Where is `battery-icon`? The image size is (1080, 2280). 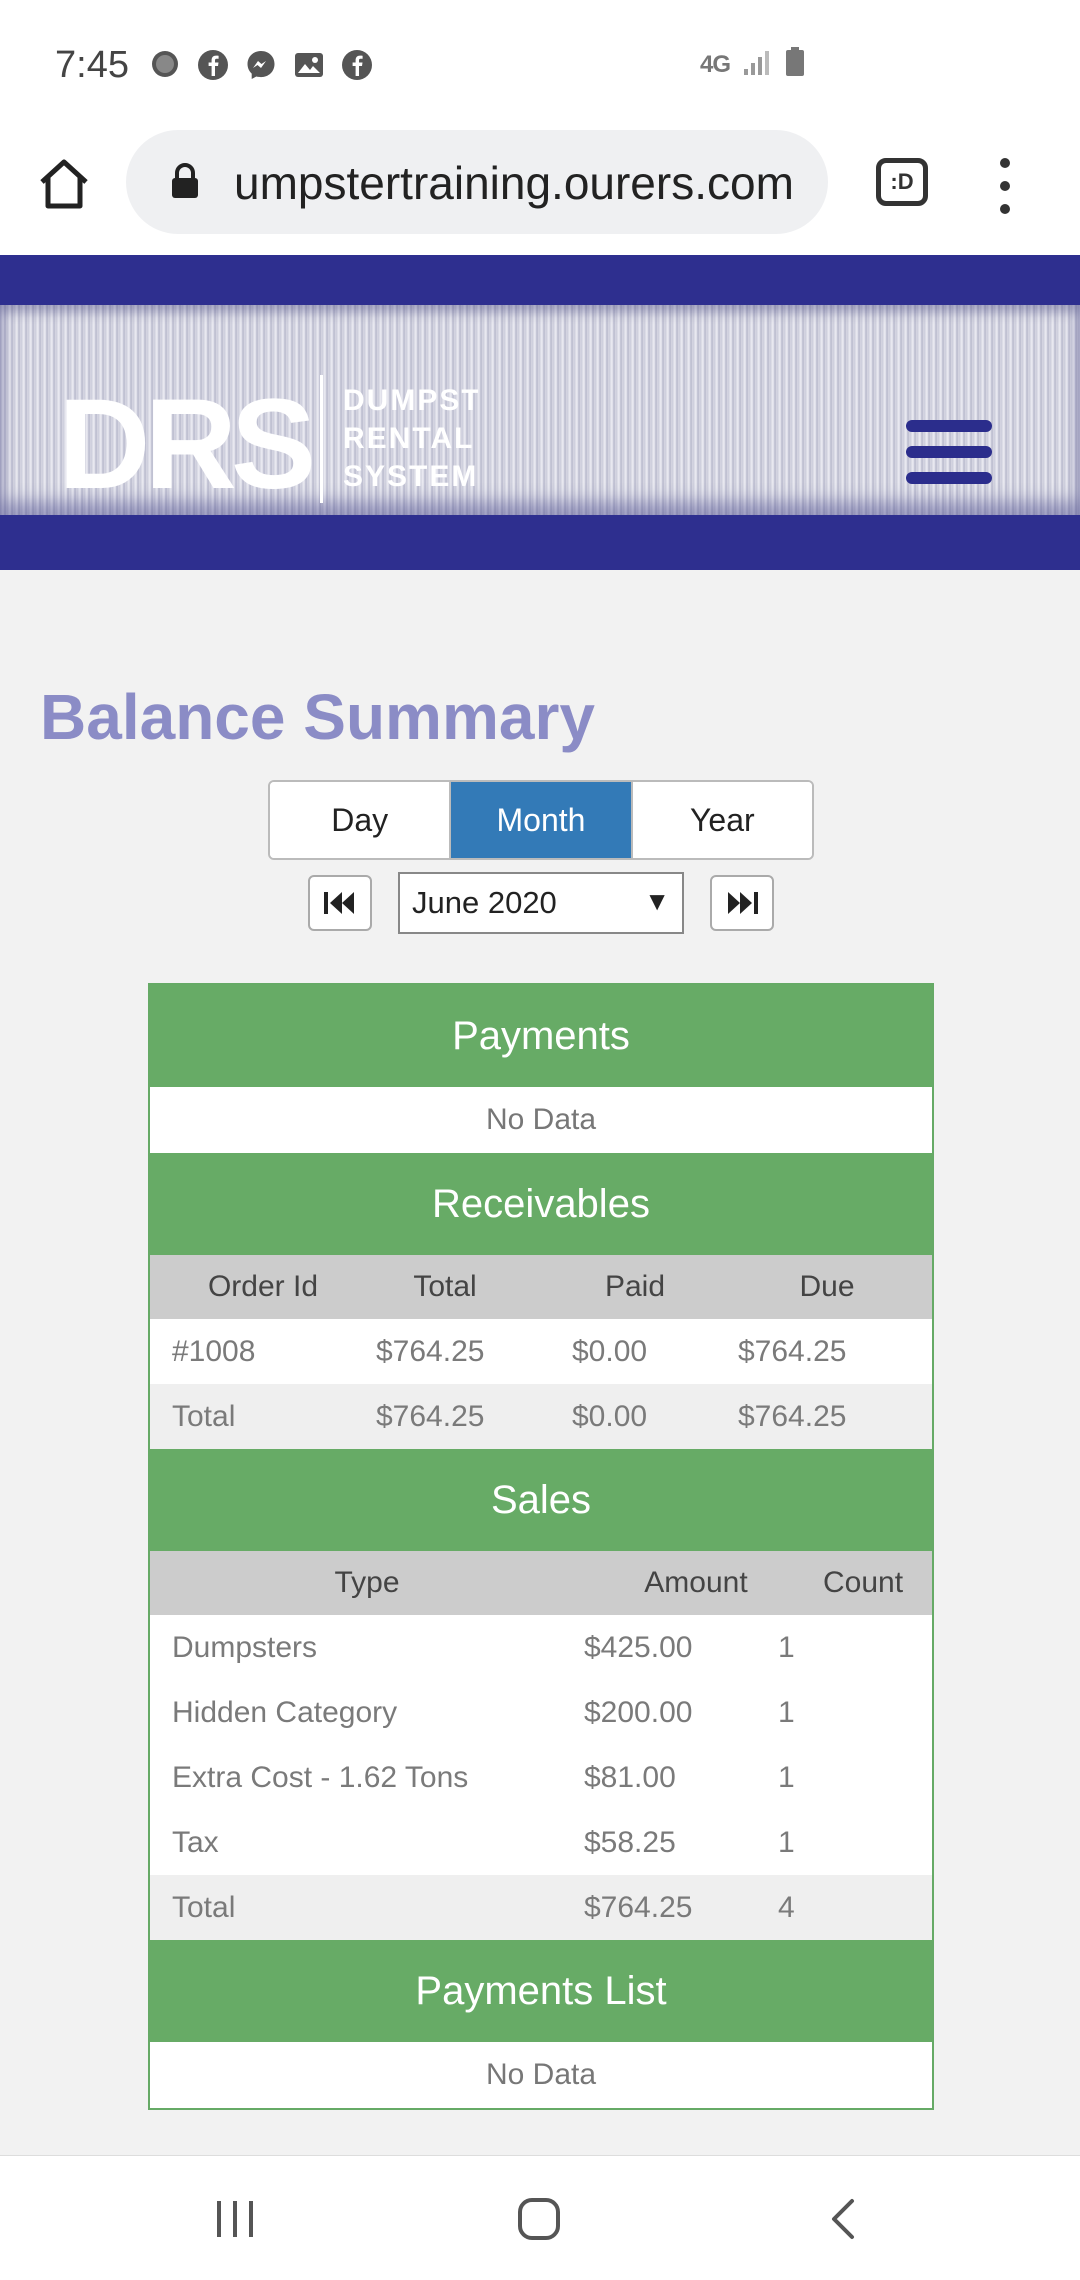 battery-icon is located at coordinates (795, 64).